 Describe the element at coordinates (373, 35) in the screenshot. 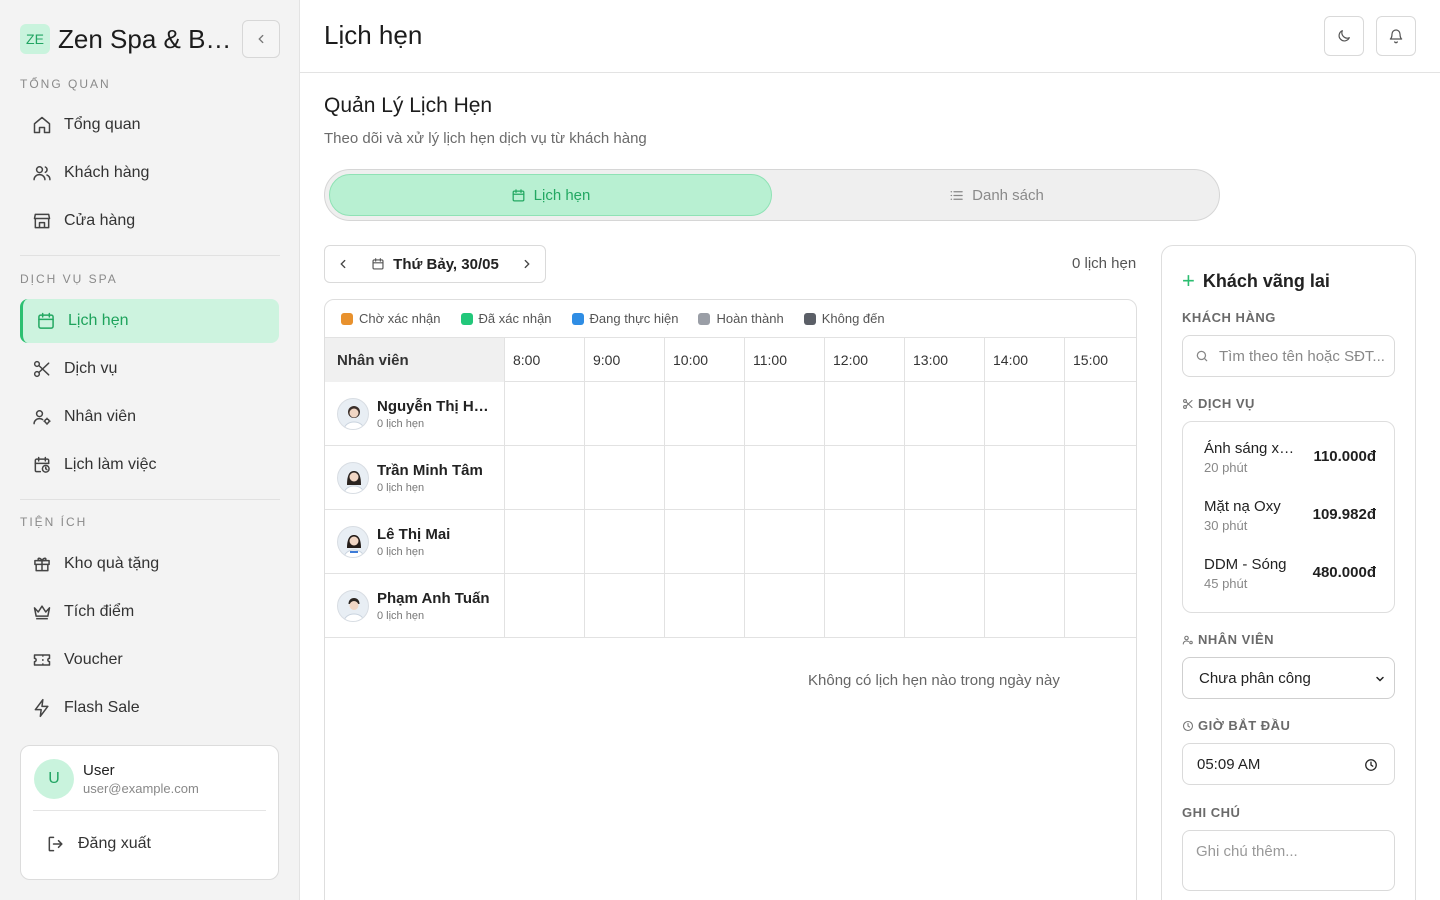

I see `page-title: Lịch hẹn` at that location.